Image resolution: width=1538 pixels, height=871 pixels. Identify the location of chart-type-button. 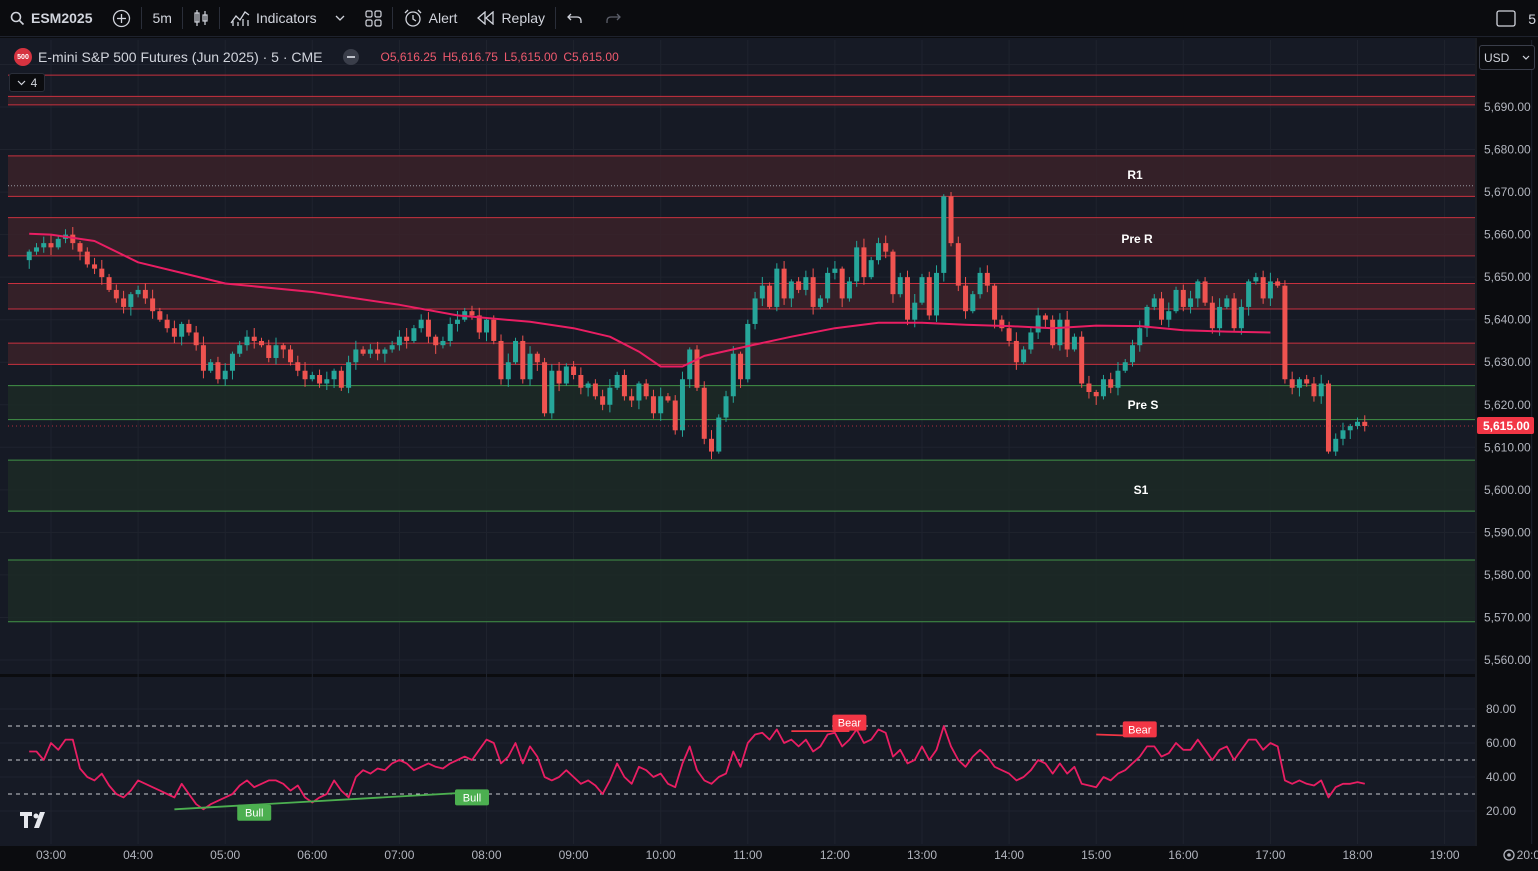
(201, 18).